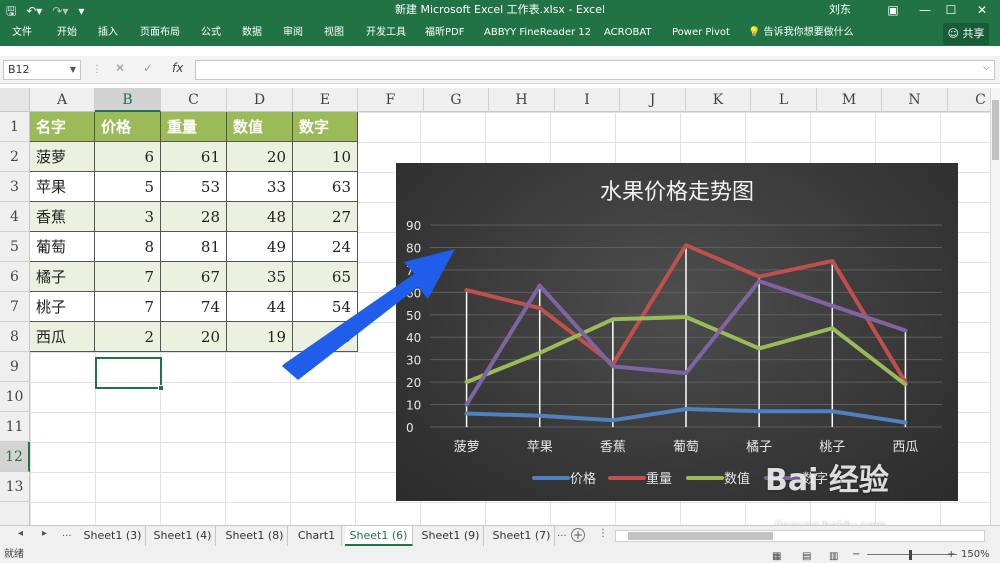  What do you see at coordinates (776, 556) in the screenshot?
I see `normal-view-icon: ▦` at bounding box center [776, 556].